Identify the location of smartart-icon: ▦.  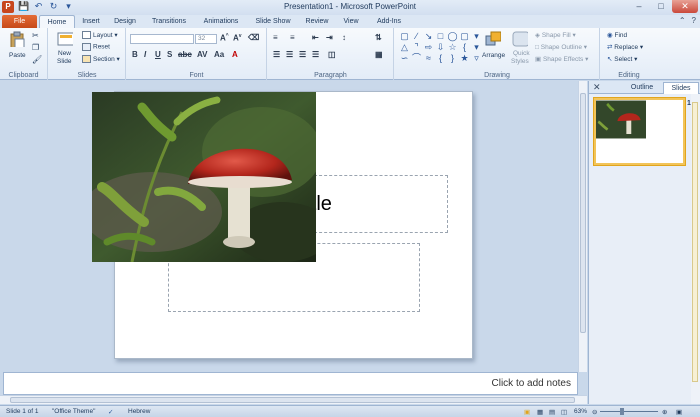
(379, 54).